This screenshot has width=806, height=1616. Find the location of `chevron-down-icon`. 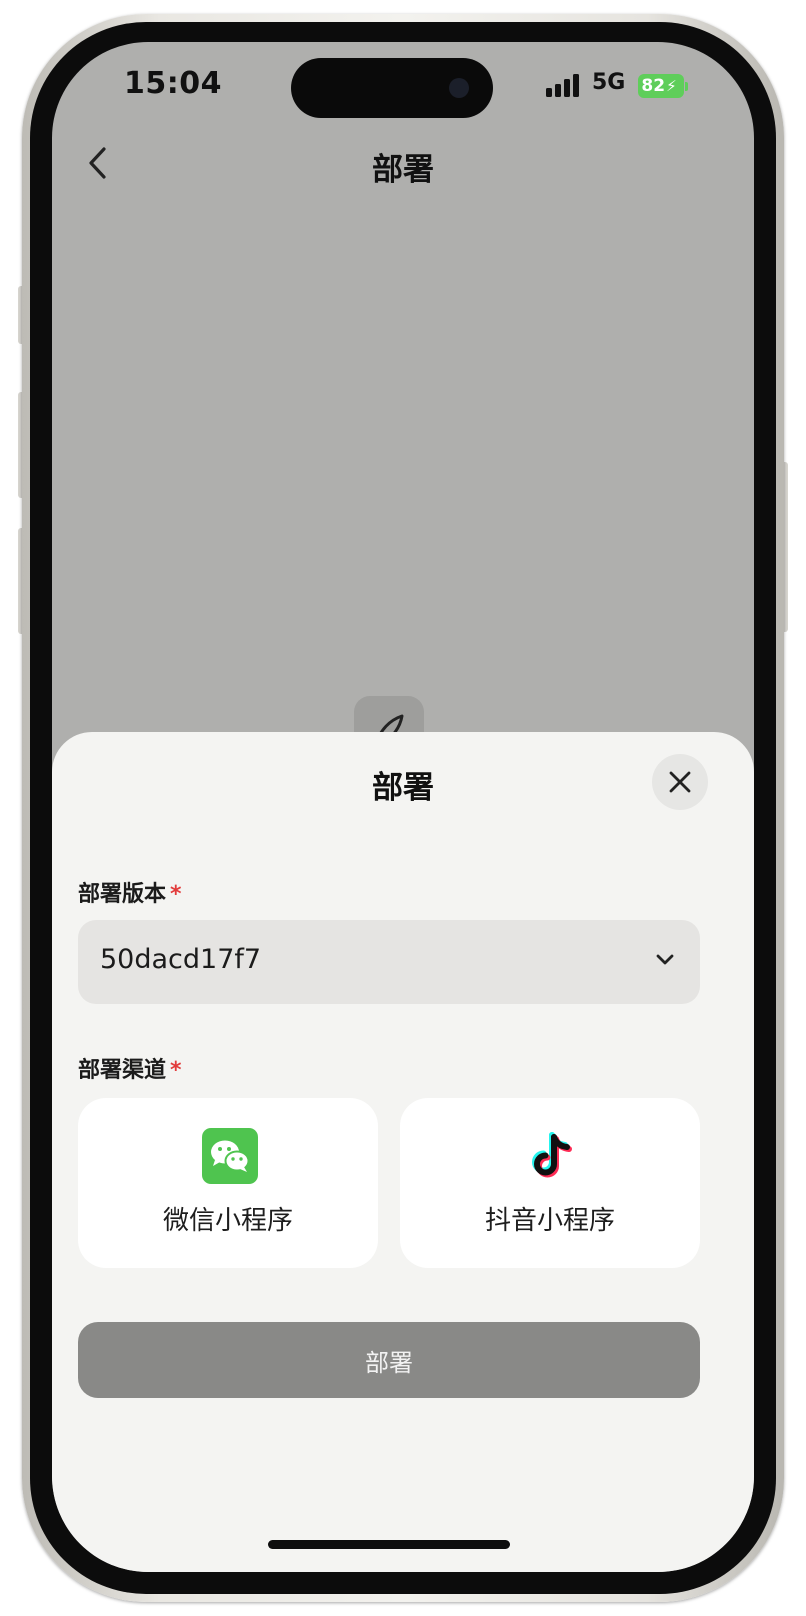

chevron-down-icon is located at coordinates (665, 959).